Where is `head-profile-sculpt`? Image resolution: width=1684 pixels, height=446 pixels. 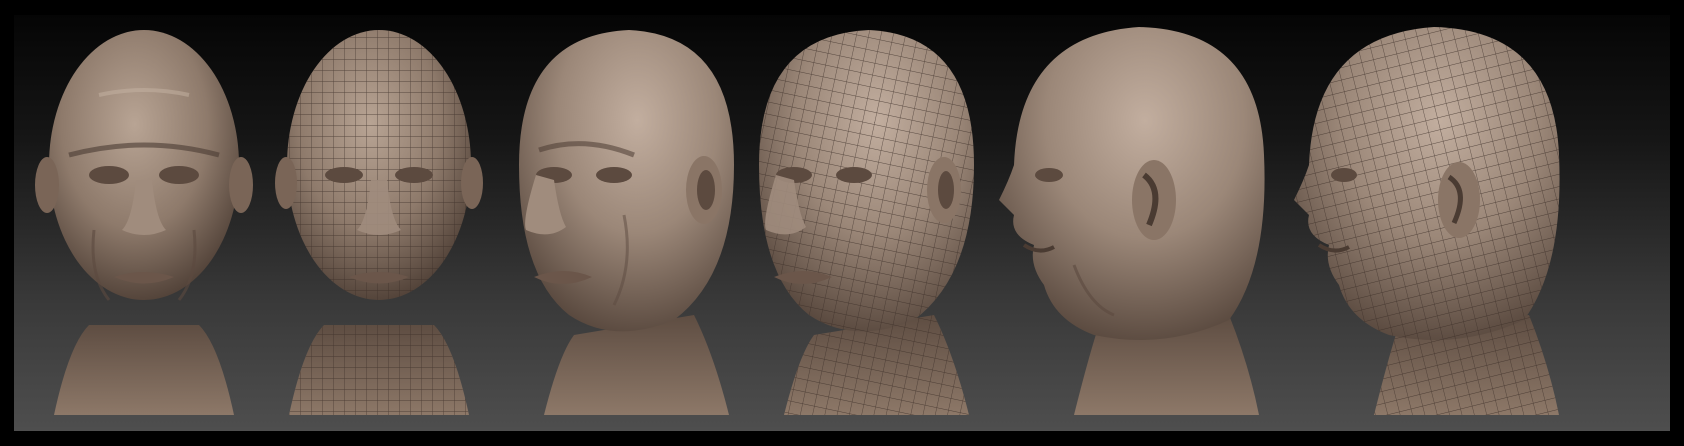
head-profile-sculpt is located at coordinates (1132, 221).